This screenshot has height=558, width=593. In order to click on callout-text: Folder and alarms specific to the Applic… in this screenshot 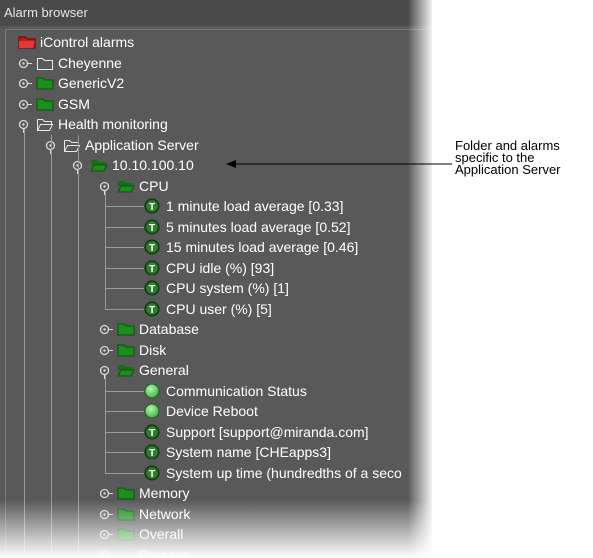, I will do `click(508, 158)`.